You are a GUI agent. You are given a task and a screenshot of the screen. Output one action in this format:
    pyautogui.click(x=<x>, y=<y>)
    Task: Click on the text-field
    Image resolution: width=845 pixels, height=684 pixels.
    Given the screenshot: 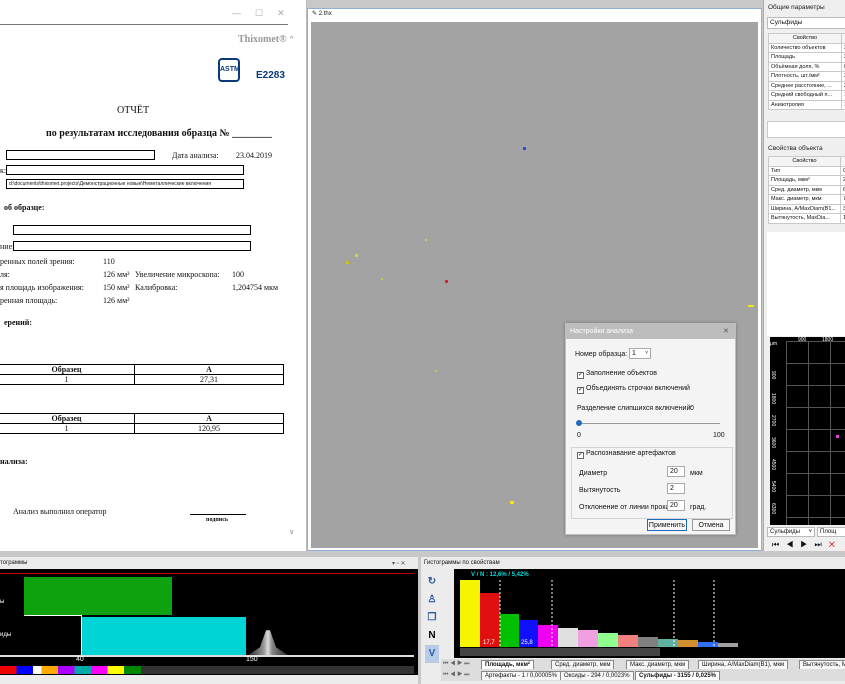 What is the action you would take?
    pyautogui.click(x=125, y=170)
    